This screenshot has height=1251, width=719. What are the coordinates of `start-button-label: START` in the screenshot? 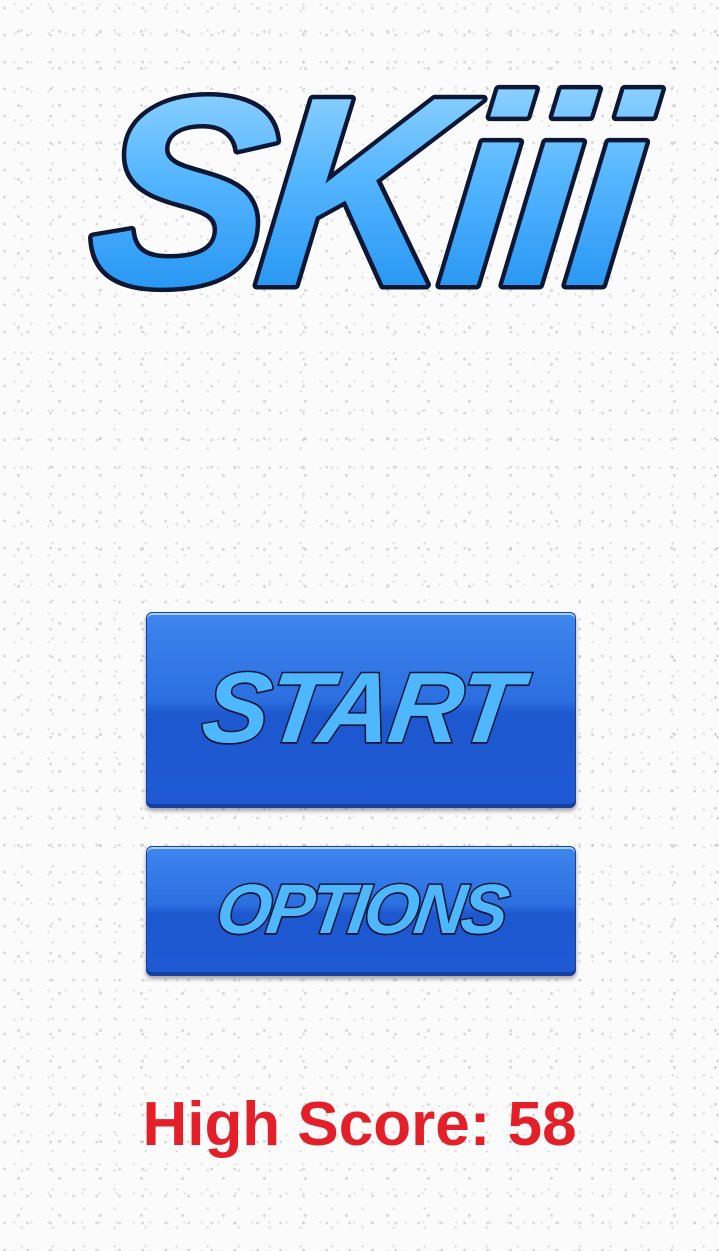 It's located at (361, 708).